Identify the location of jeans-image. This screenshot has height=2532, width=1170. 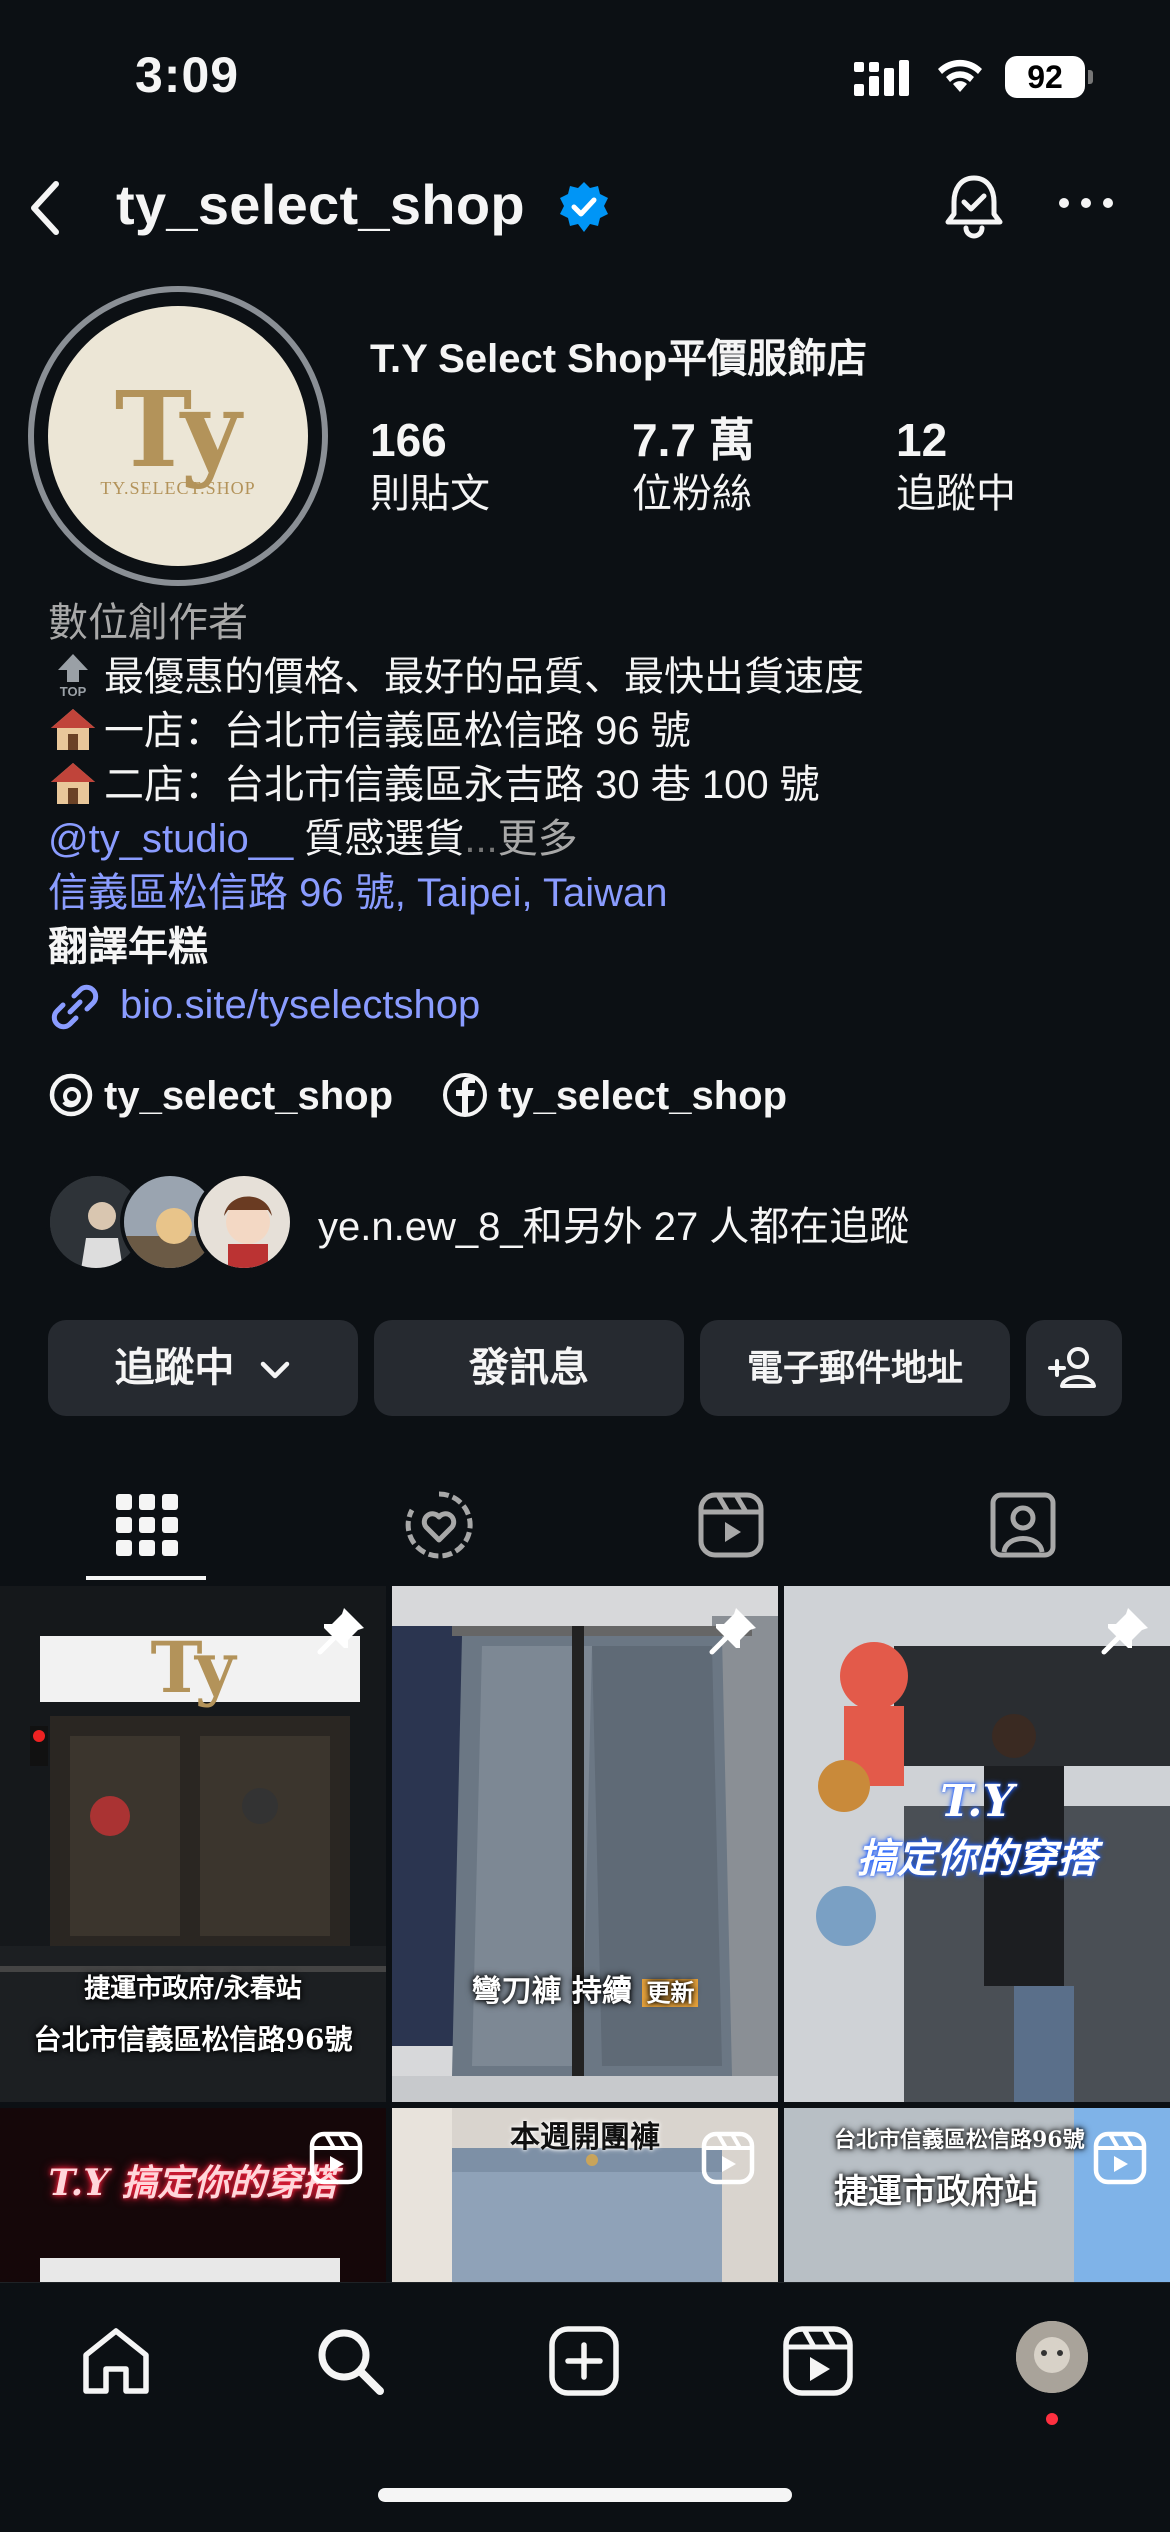
(585, 1844).